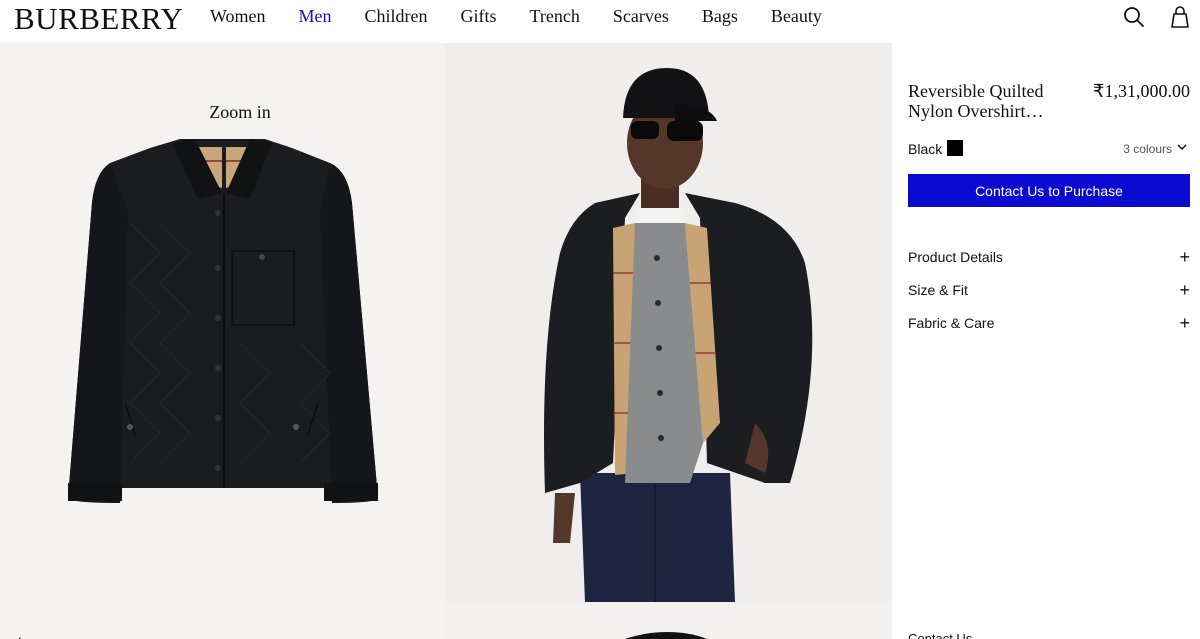 The image size is (1200, 639). I want to click on colour-selector: 3 colours, so click(1155, 148).